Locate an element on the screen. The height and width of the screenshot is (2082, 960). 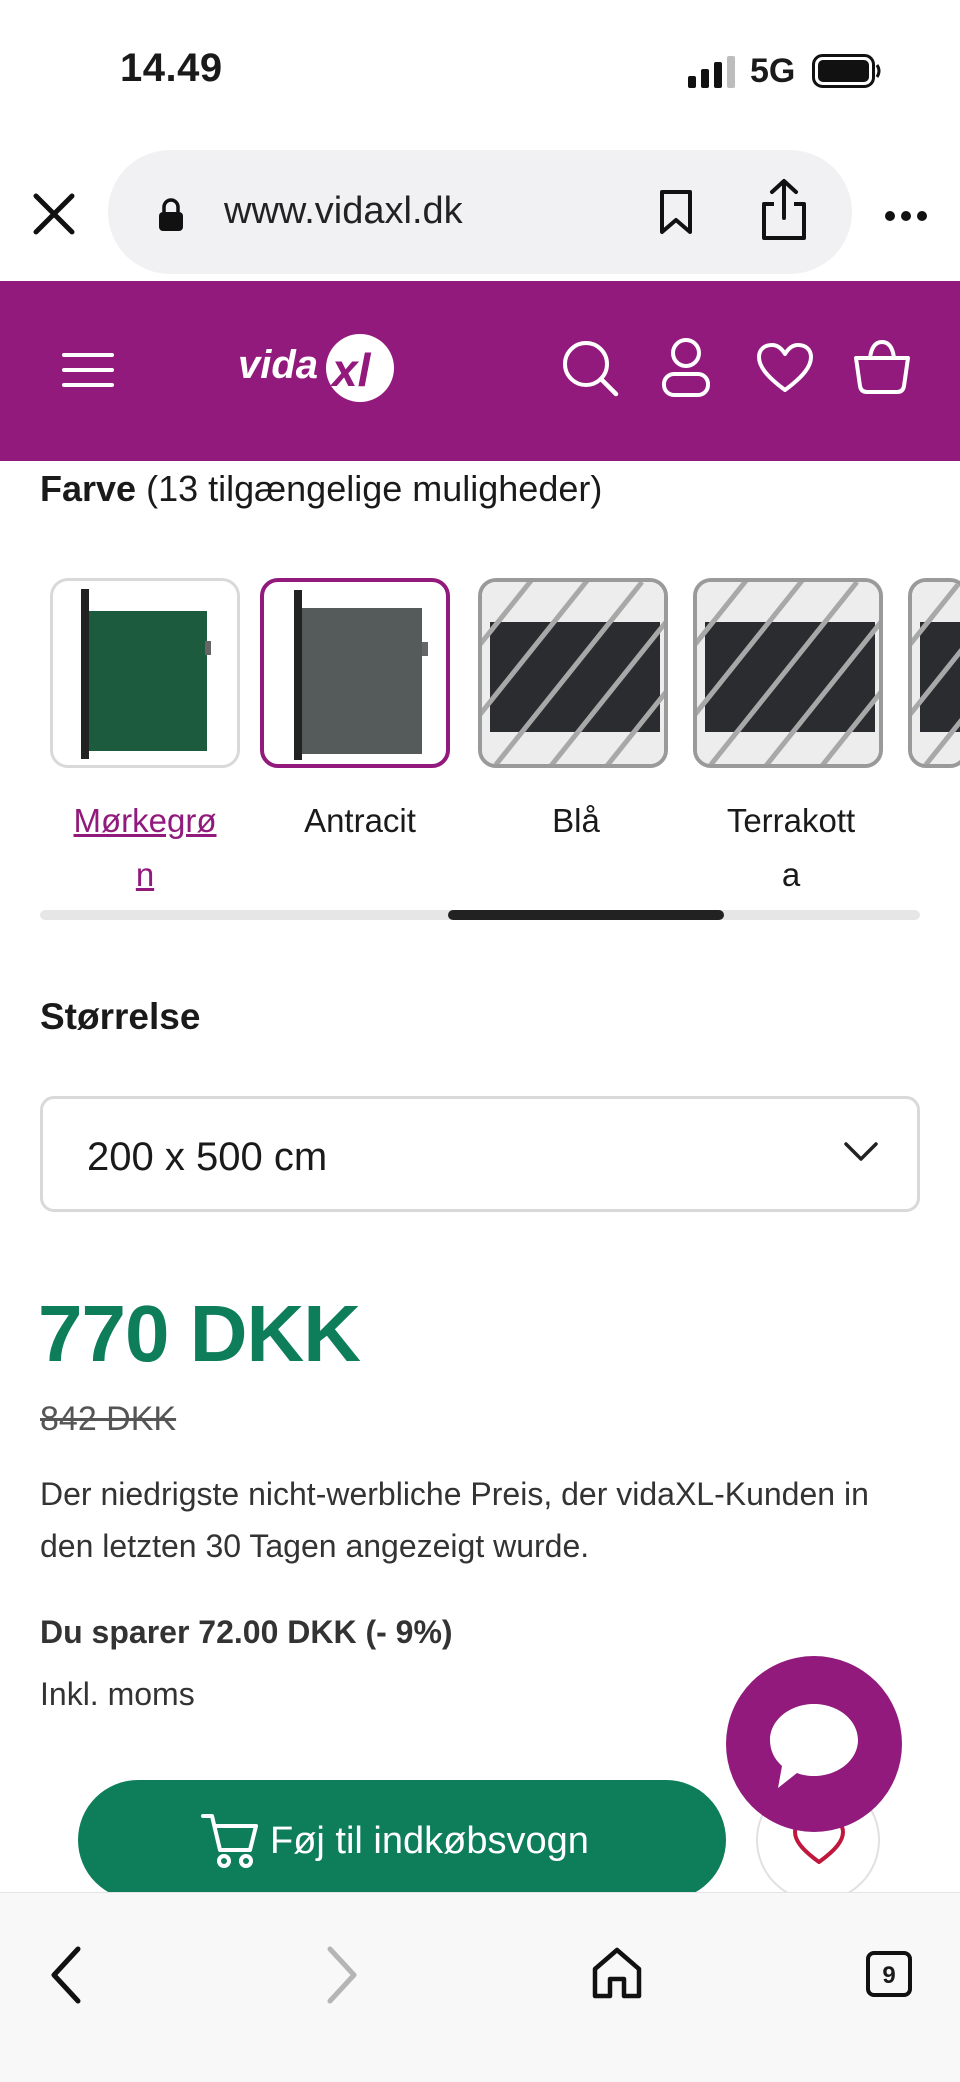
menu-icon is located at coordinates (88, 370).